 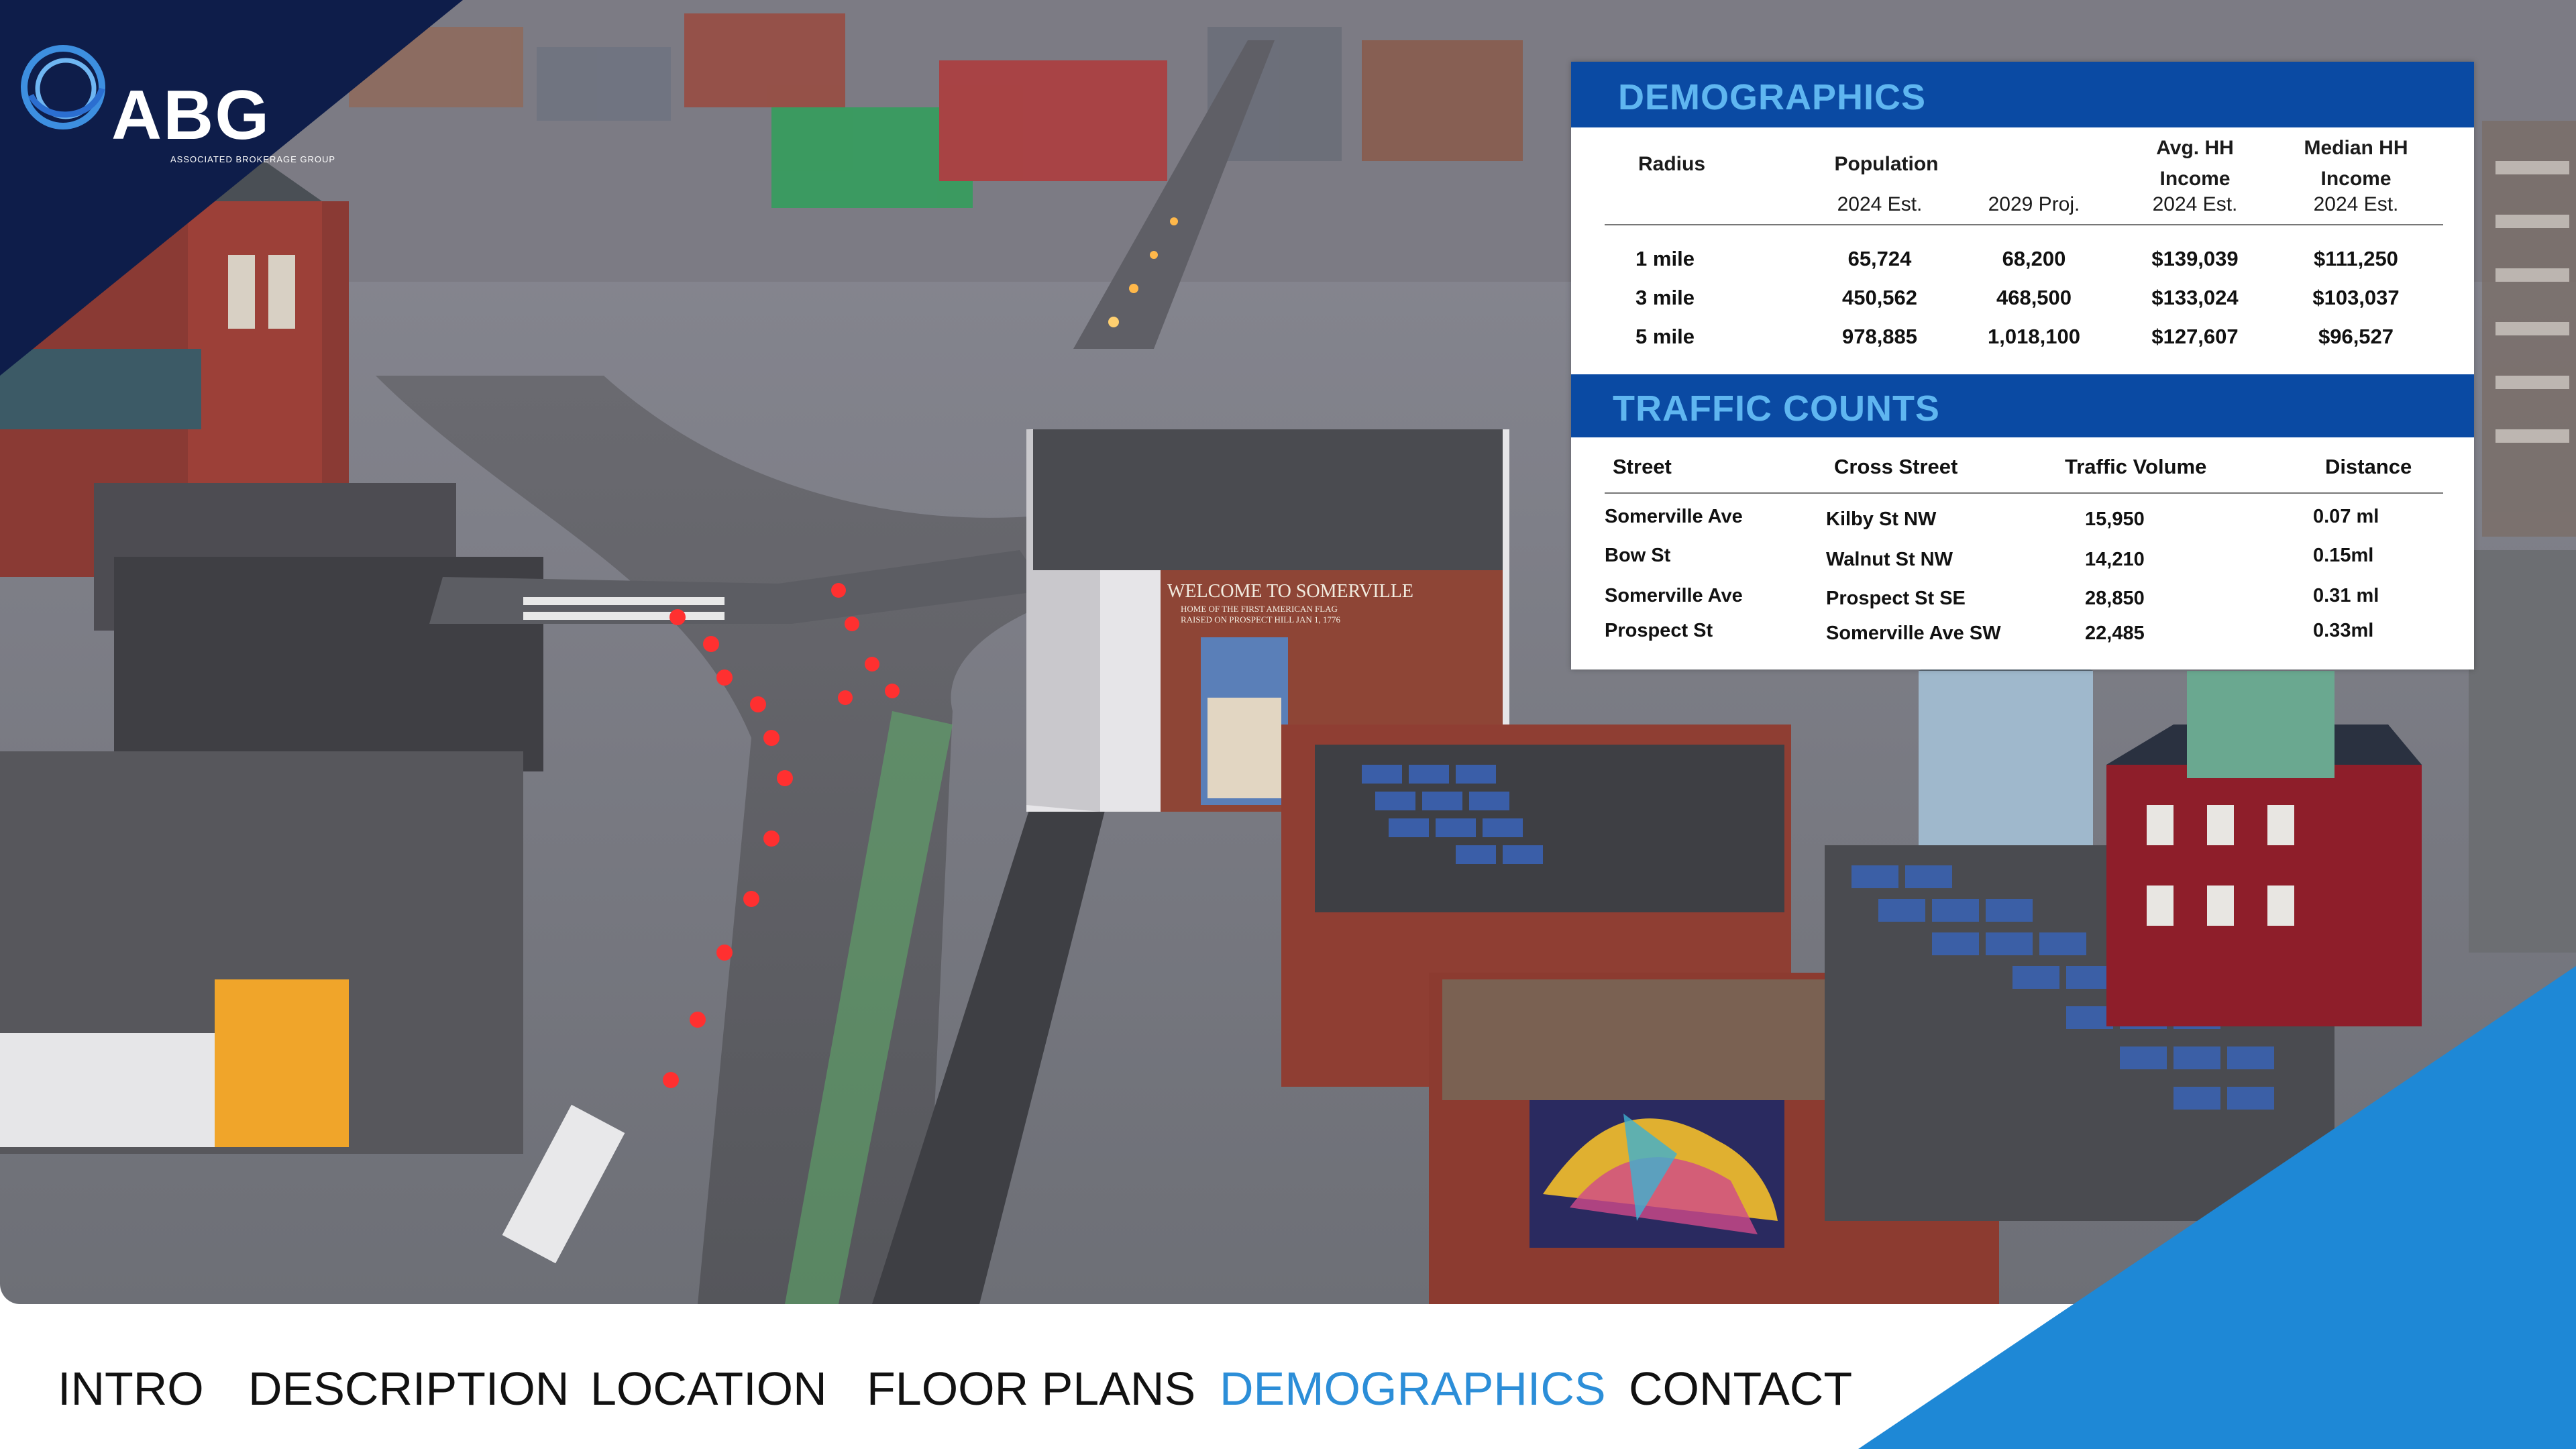 What do you see at coordinates (1879, 258) in the screenshot?
I see `pop-2024-cell: 65,724` at bounding box center [1879, 258].